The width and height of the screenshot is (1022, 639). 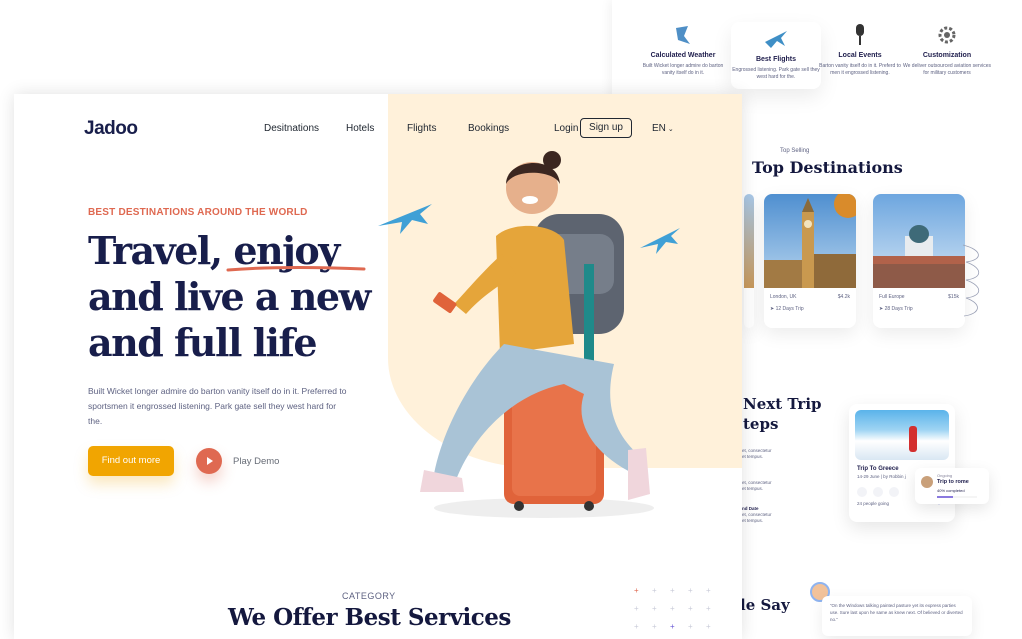 I want to click on trip-image, so click(x=902, y=435).